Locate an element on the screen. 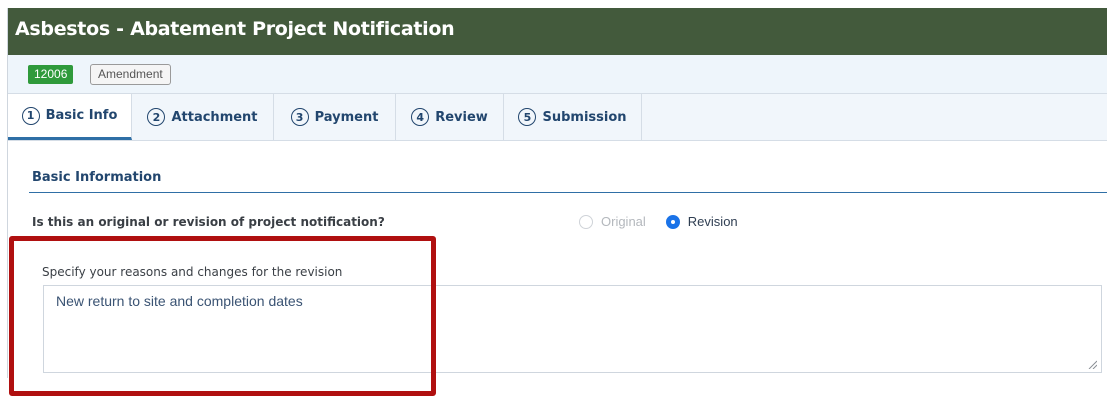 This screenshot has height=396, width=1107. radio-label-original: Original is located at coordinates (623, 221).